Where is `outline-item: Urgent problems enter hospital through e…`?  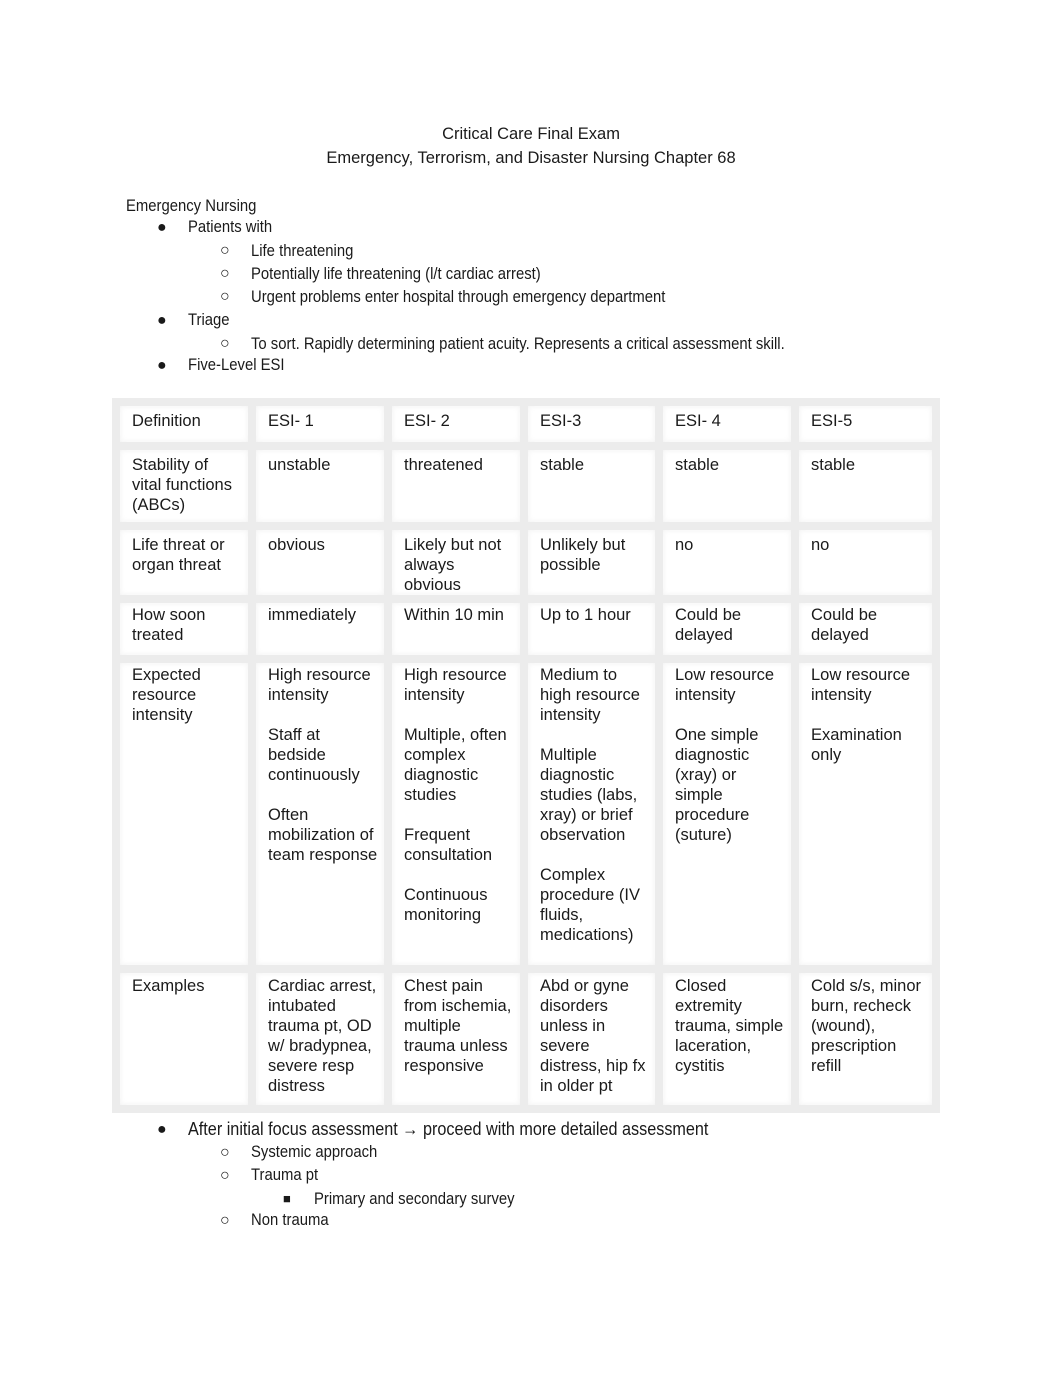 outline-item: Urgent problems enter hospital through e… is located at coordinates (458, 297).